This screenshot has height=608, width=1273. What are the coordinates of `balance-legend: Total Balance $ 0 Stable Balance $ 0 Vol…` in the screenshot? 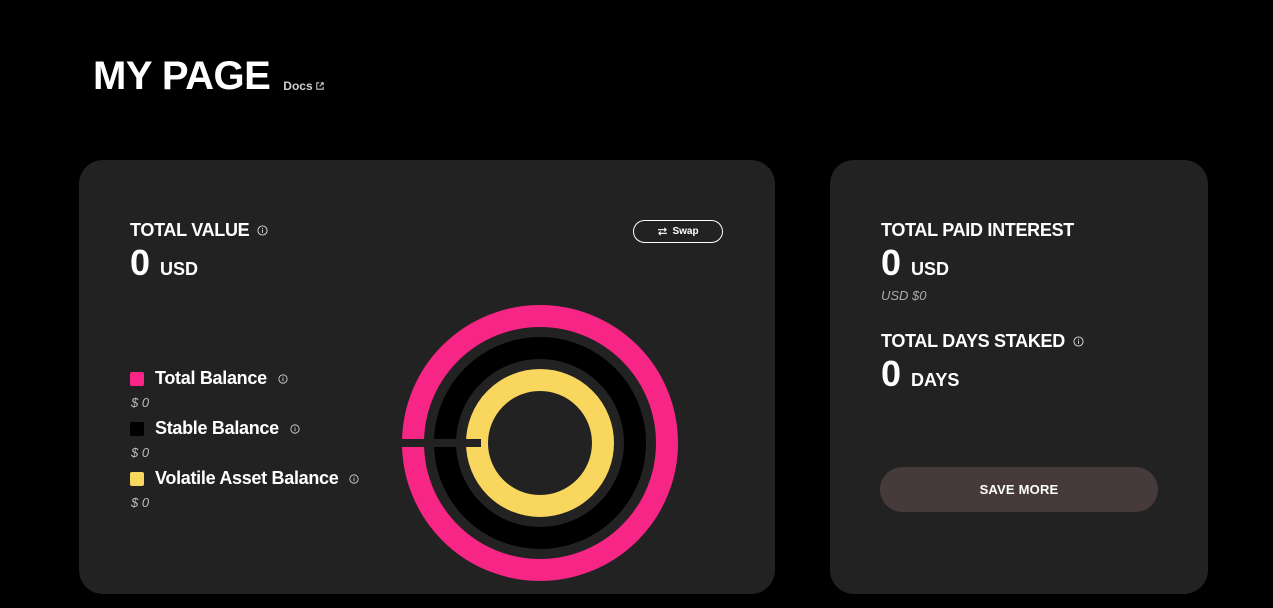 It's located at (245, 443).